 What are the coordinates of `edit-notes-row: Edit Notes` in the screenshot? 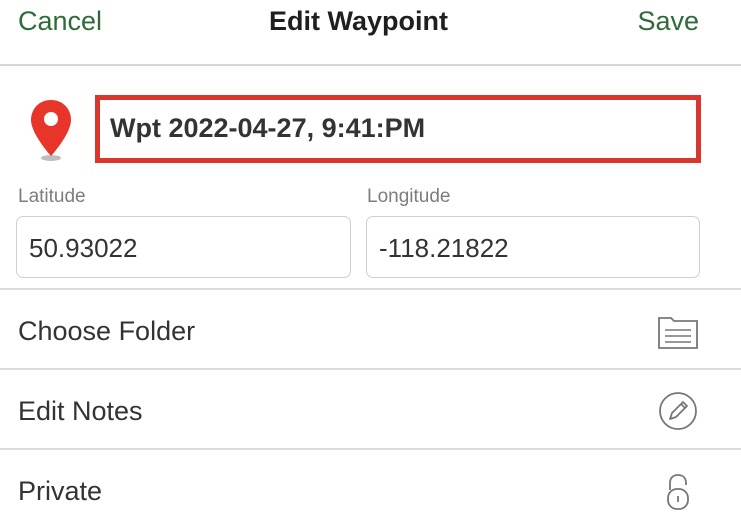 It's located at (370, 411).